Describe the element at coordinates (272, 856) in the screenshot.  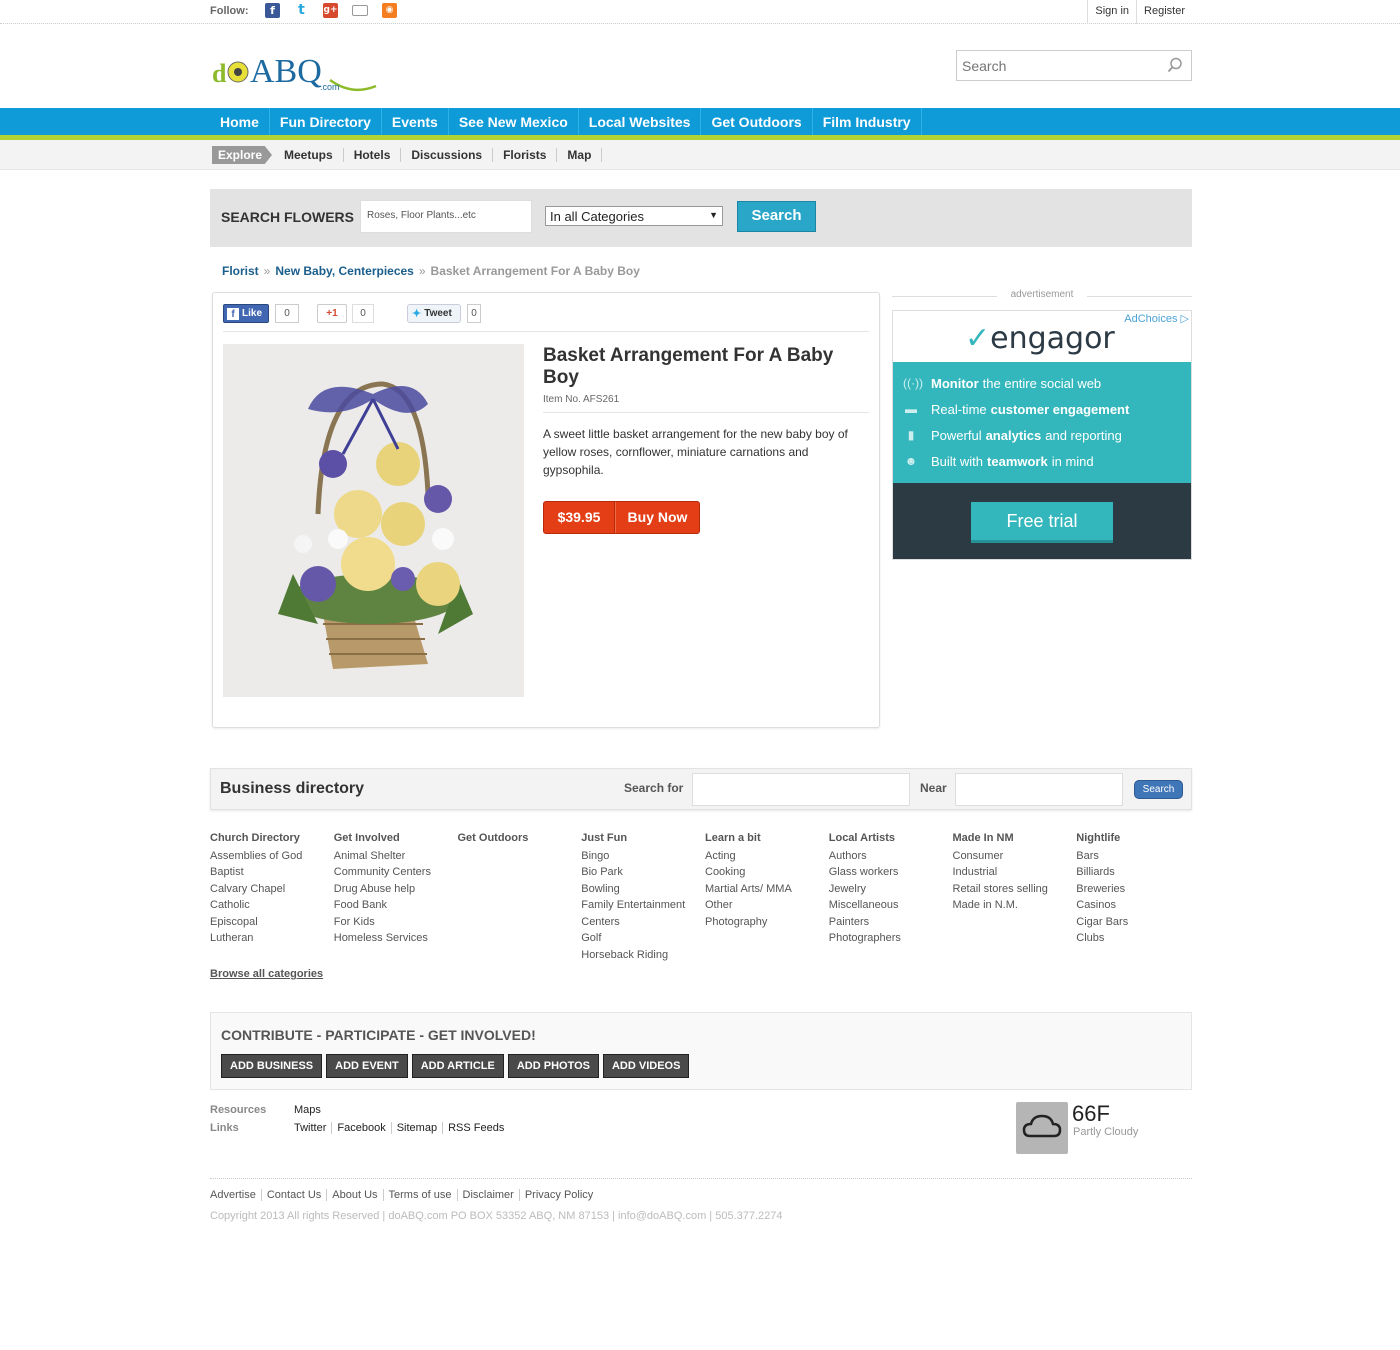
I see `category-link: Assemblies of God` at that location.